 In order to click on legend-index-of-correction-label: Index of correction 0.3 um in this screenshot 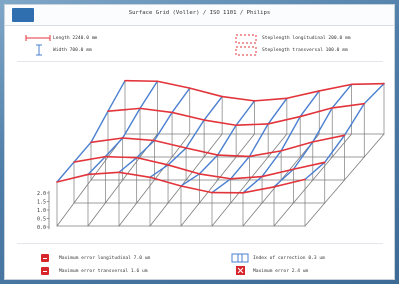, I will do `click(289, 258)`.